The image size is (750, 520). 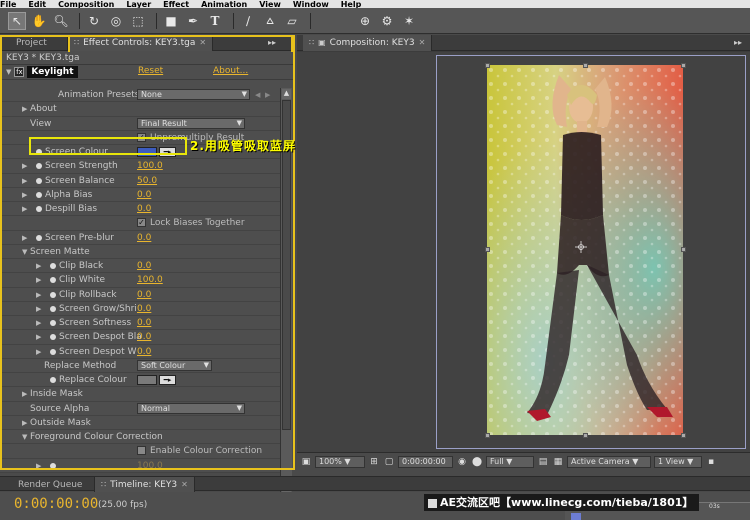 I want to click on enable-correction-checkbox, so click(x=141, y=451).